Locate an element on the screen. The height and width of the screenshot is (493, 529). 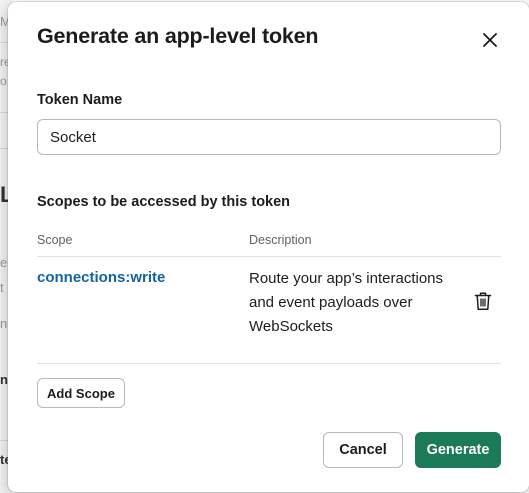
table-row-divider is located at coordinates (269, 363).